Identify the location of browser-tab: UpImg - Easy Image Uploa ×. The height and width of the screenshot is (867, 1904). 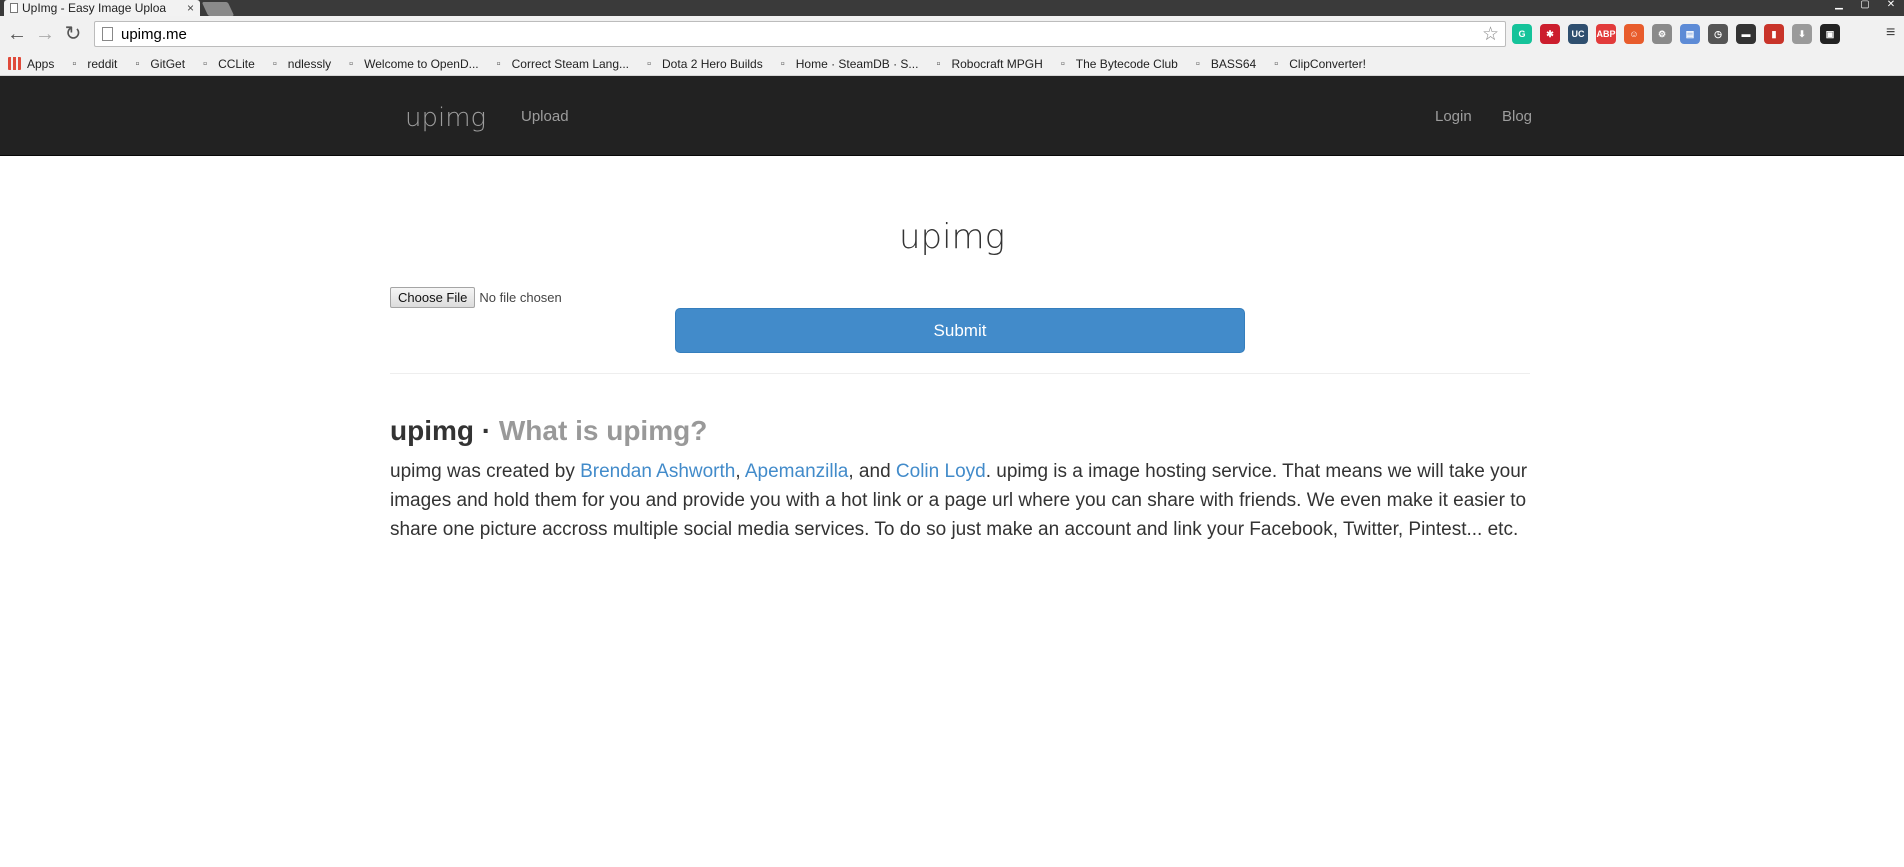
(102, 8).